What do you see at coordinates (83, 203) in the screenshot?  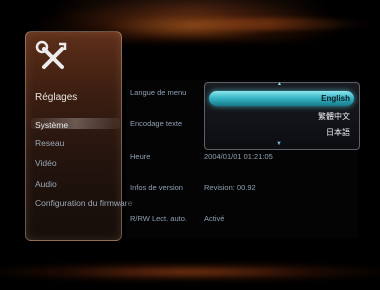 I see `sidebar-item-firmware-config: Configuration du firmware` at bounding box center [83, 203].